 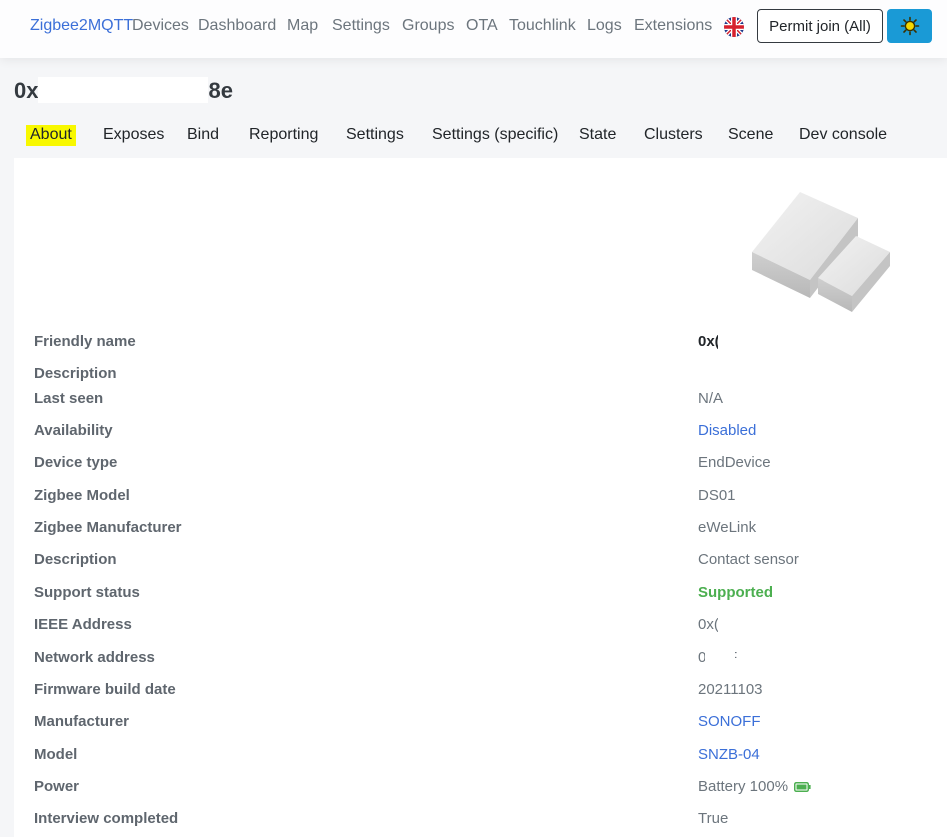 What do you see at coordinates (428, 26) in the screenshot?
I see `nav-groups: Groups` at bounding box center [428, 26].